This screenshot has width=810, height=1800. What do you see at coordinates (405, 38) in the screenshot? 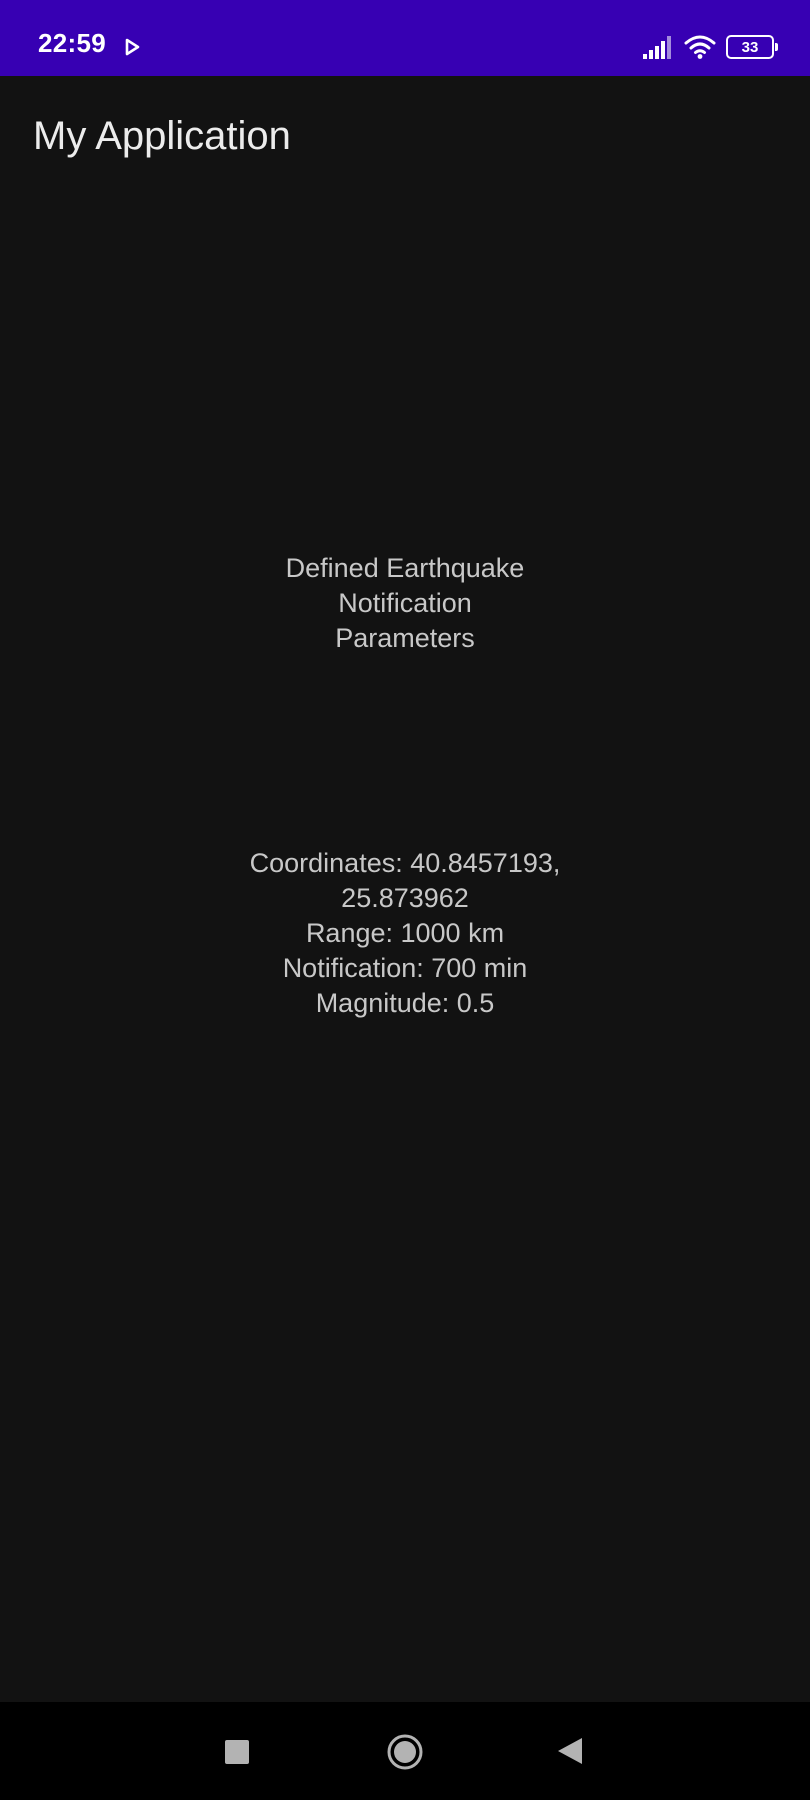
I see `status-bar: 22:59 33` at bounding box center [405, 38].